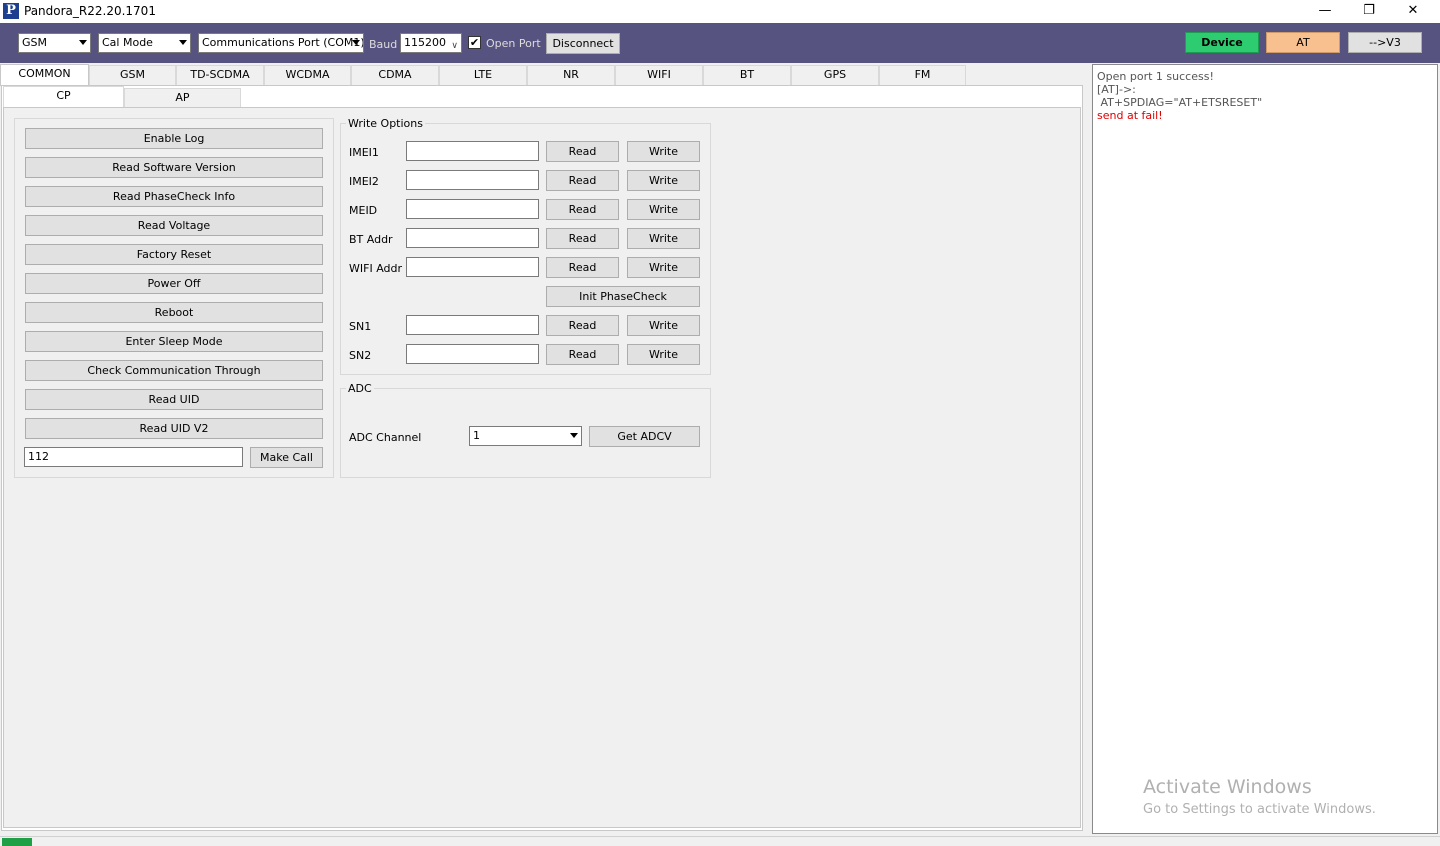 This screenshot has height=846, width=1440. I want to click on status-bar, so click(720, 841).